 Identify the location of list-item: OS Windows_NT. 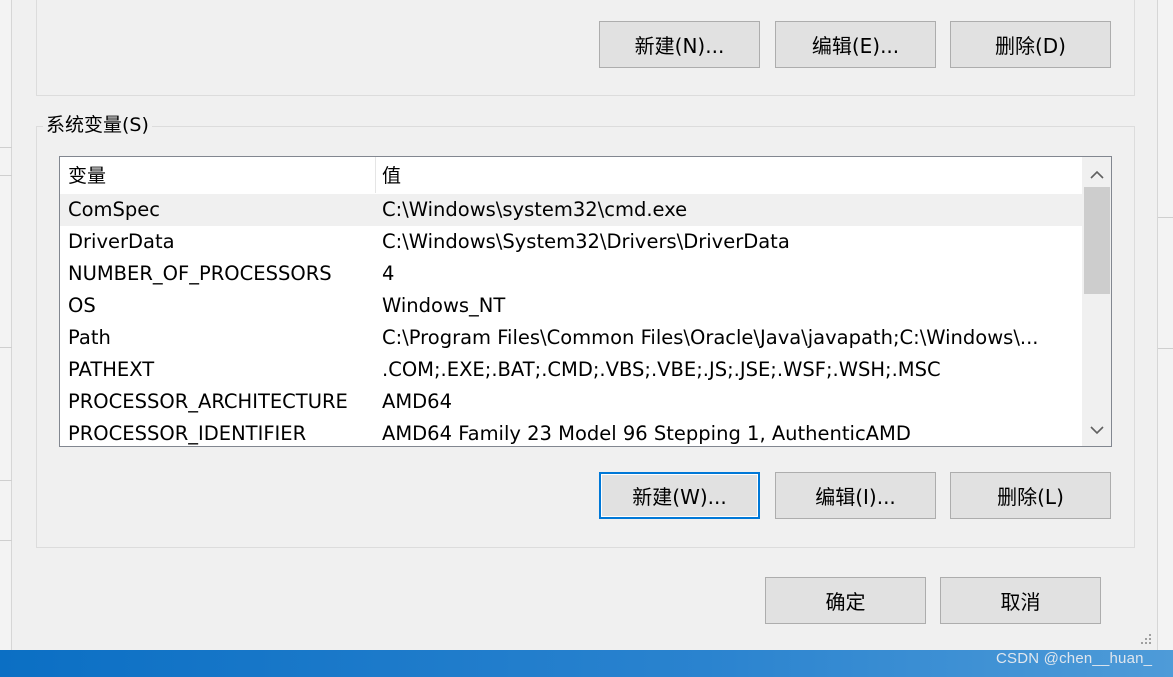
(571, 306).